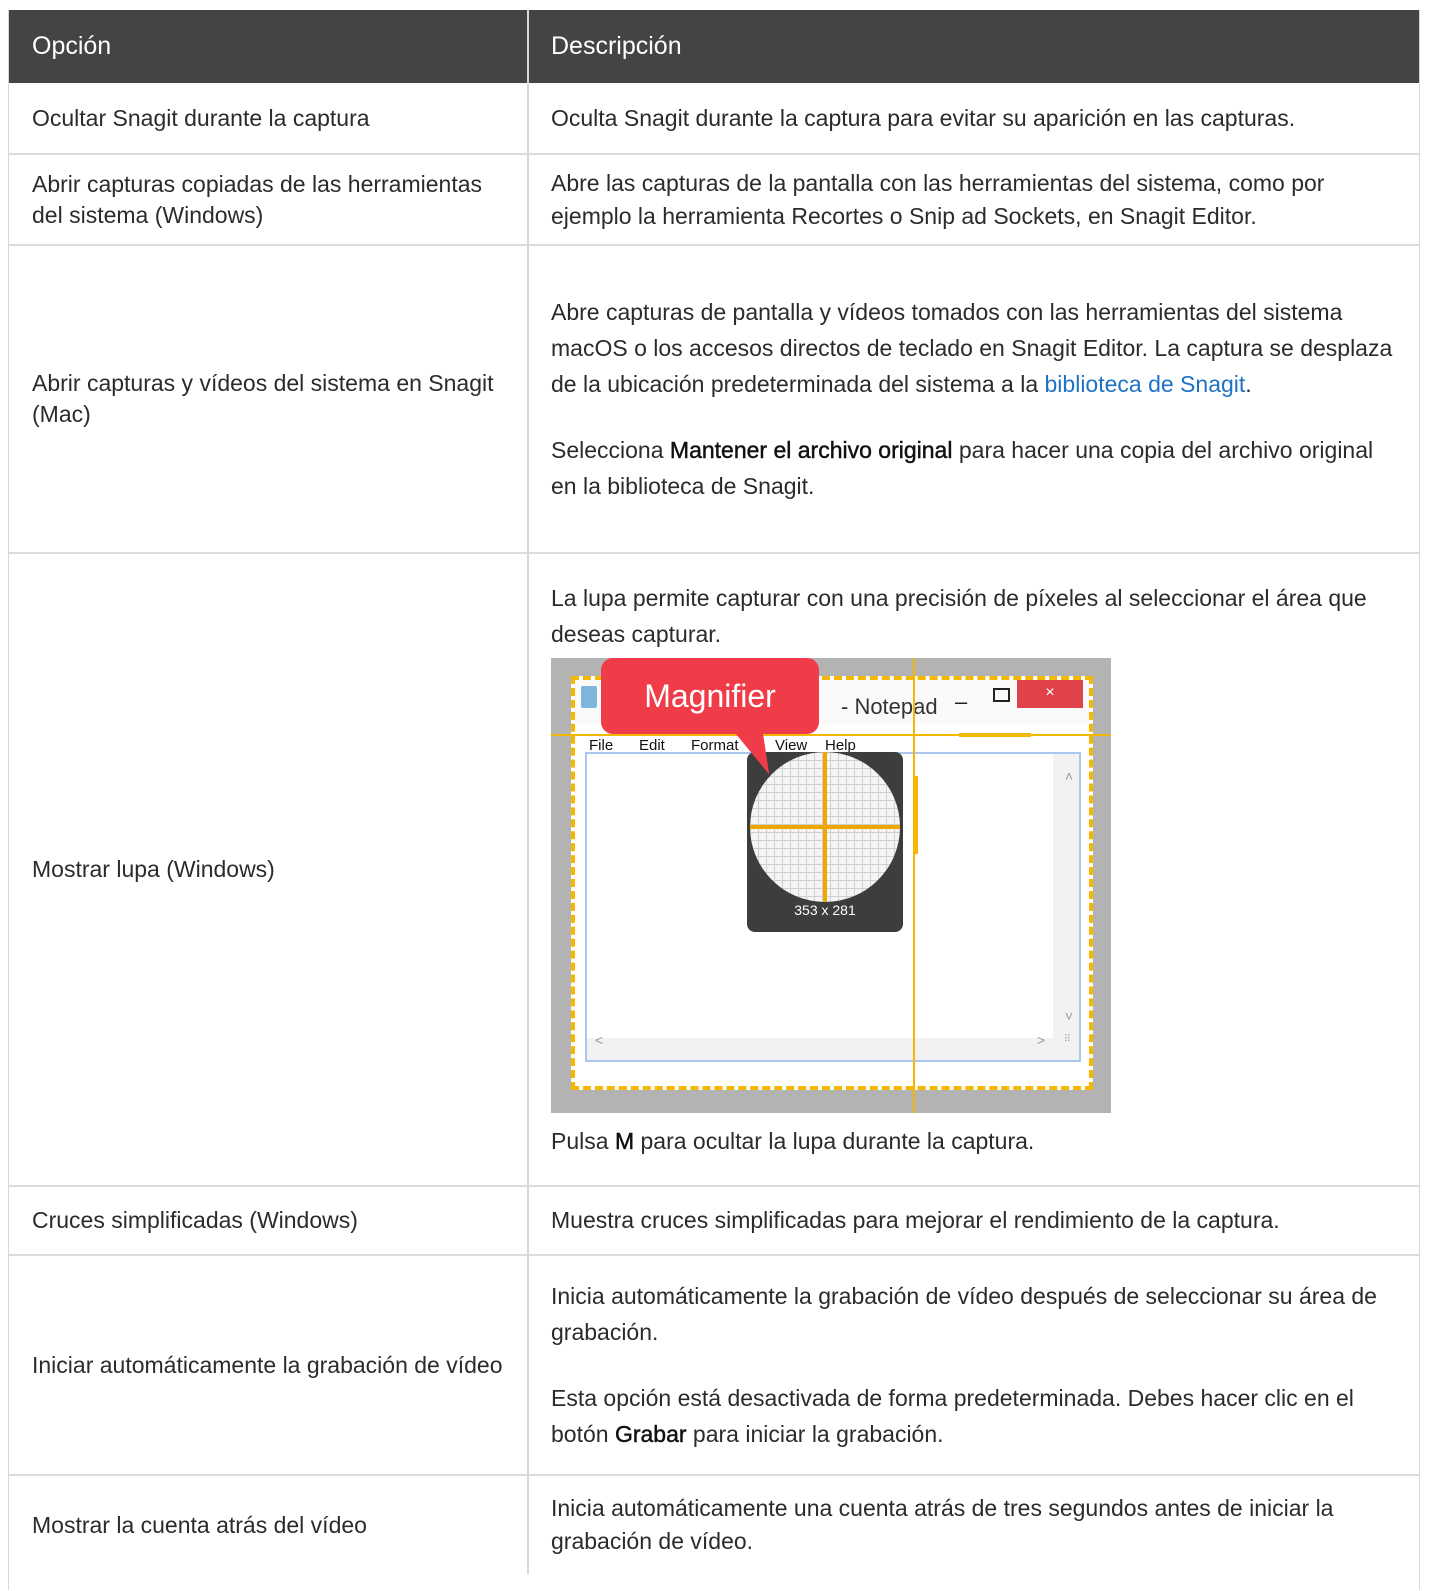  Describe the element at coordinates (811, 450) in the screenshot. I see `keep-original-label: Mantener el archivo original` at that location.